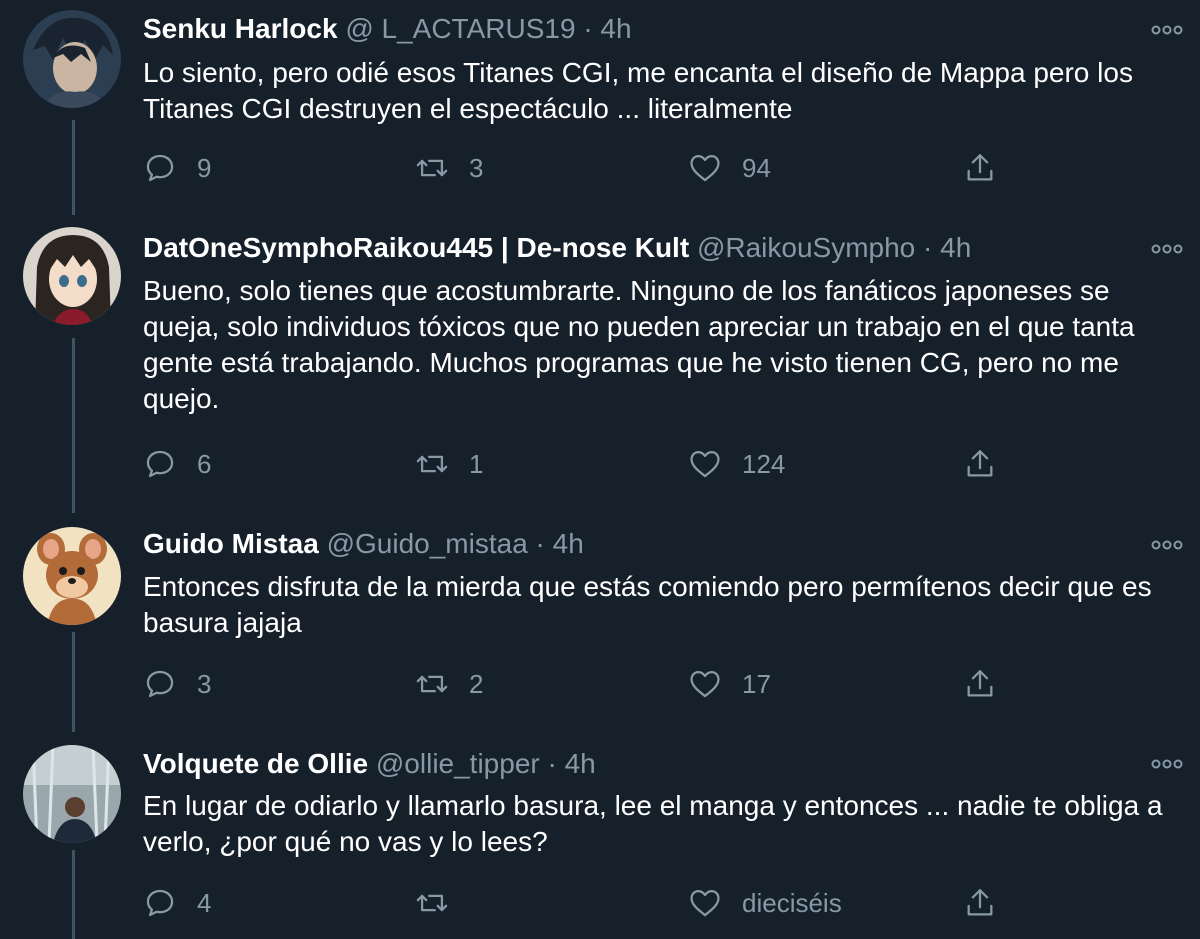 The image size is (1200, 939). Describe the element at coordinates (177, 903) in the screenshot. I see `reply-button: 4` at that location.